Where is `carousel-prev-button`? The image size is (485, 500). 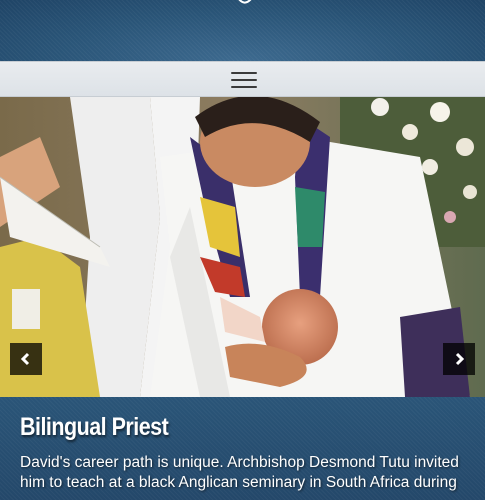
carousel-prev-button is located at coordinates (26, 359).